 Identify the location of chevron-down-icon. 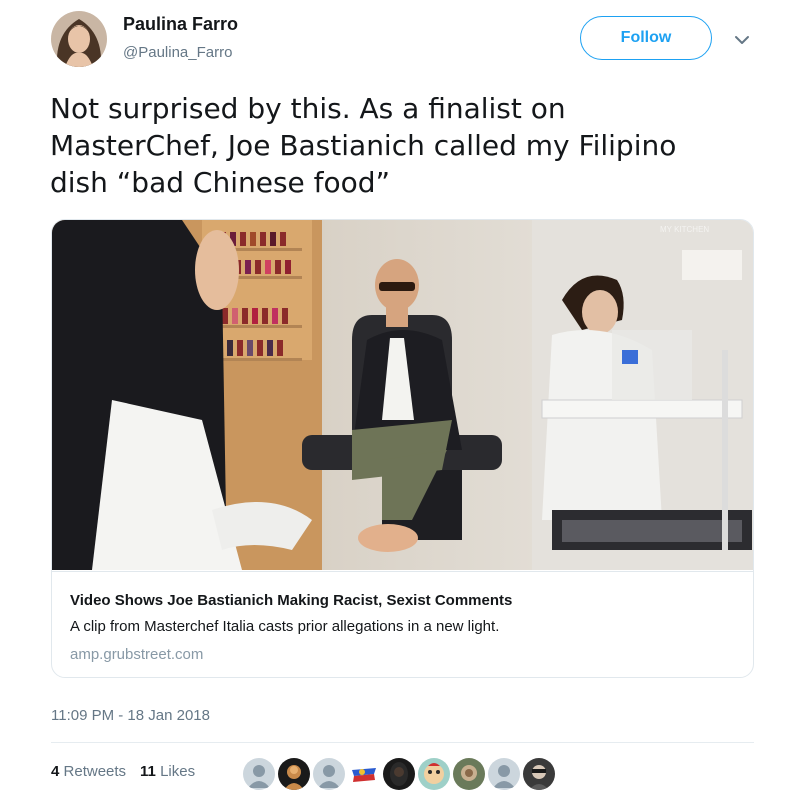
(742, 40).